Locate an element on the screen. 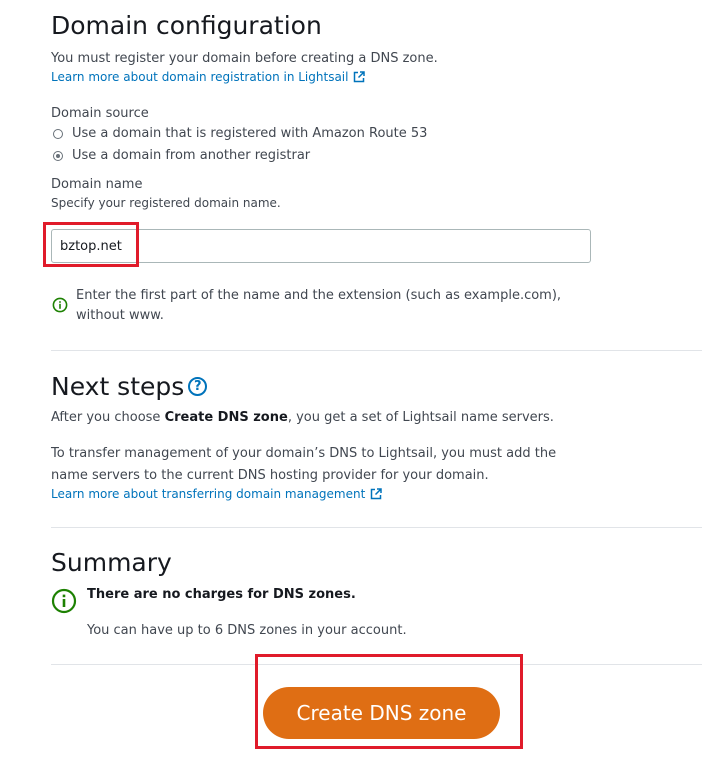  radio-route53 is located at coordinates (58, 133).